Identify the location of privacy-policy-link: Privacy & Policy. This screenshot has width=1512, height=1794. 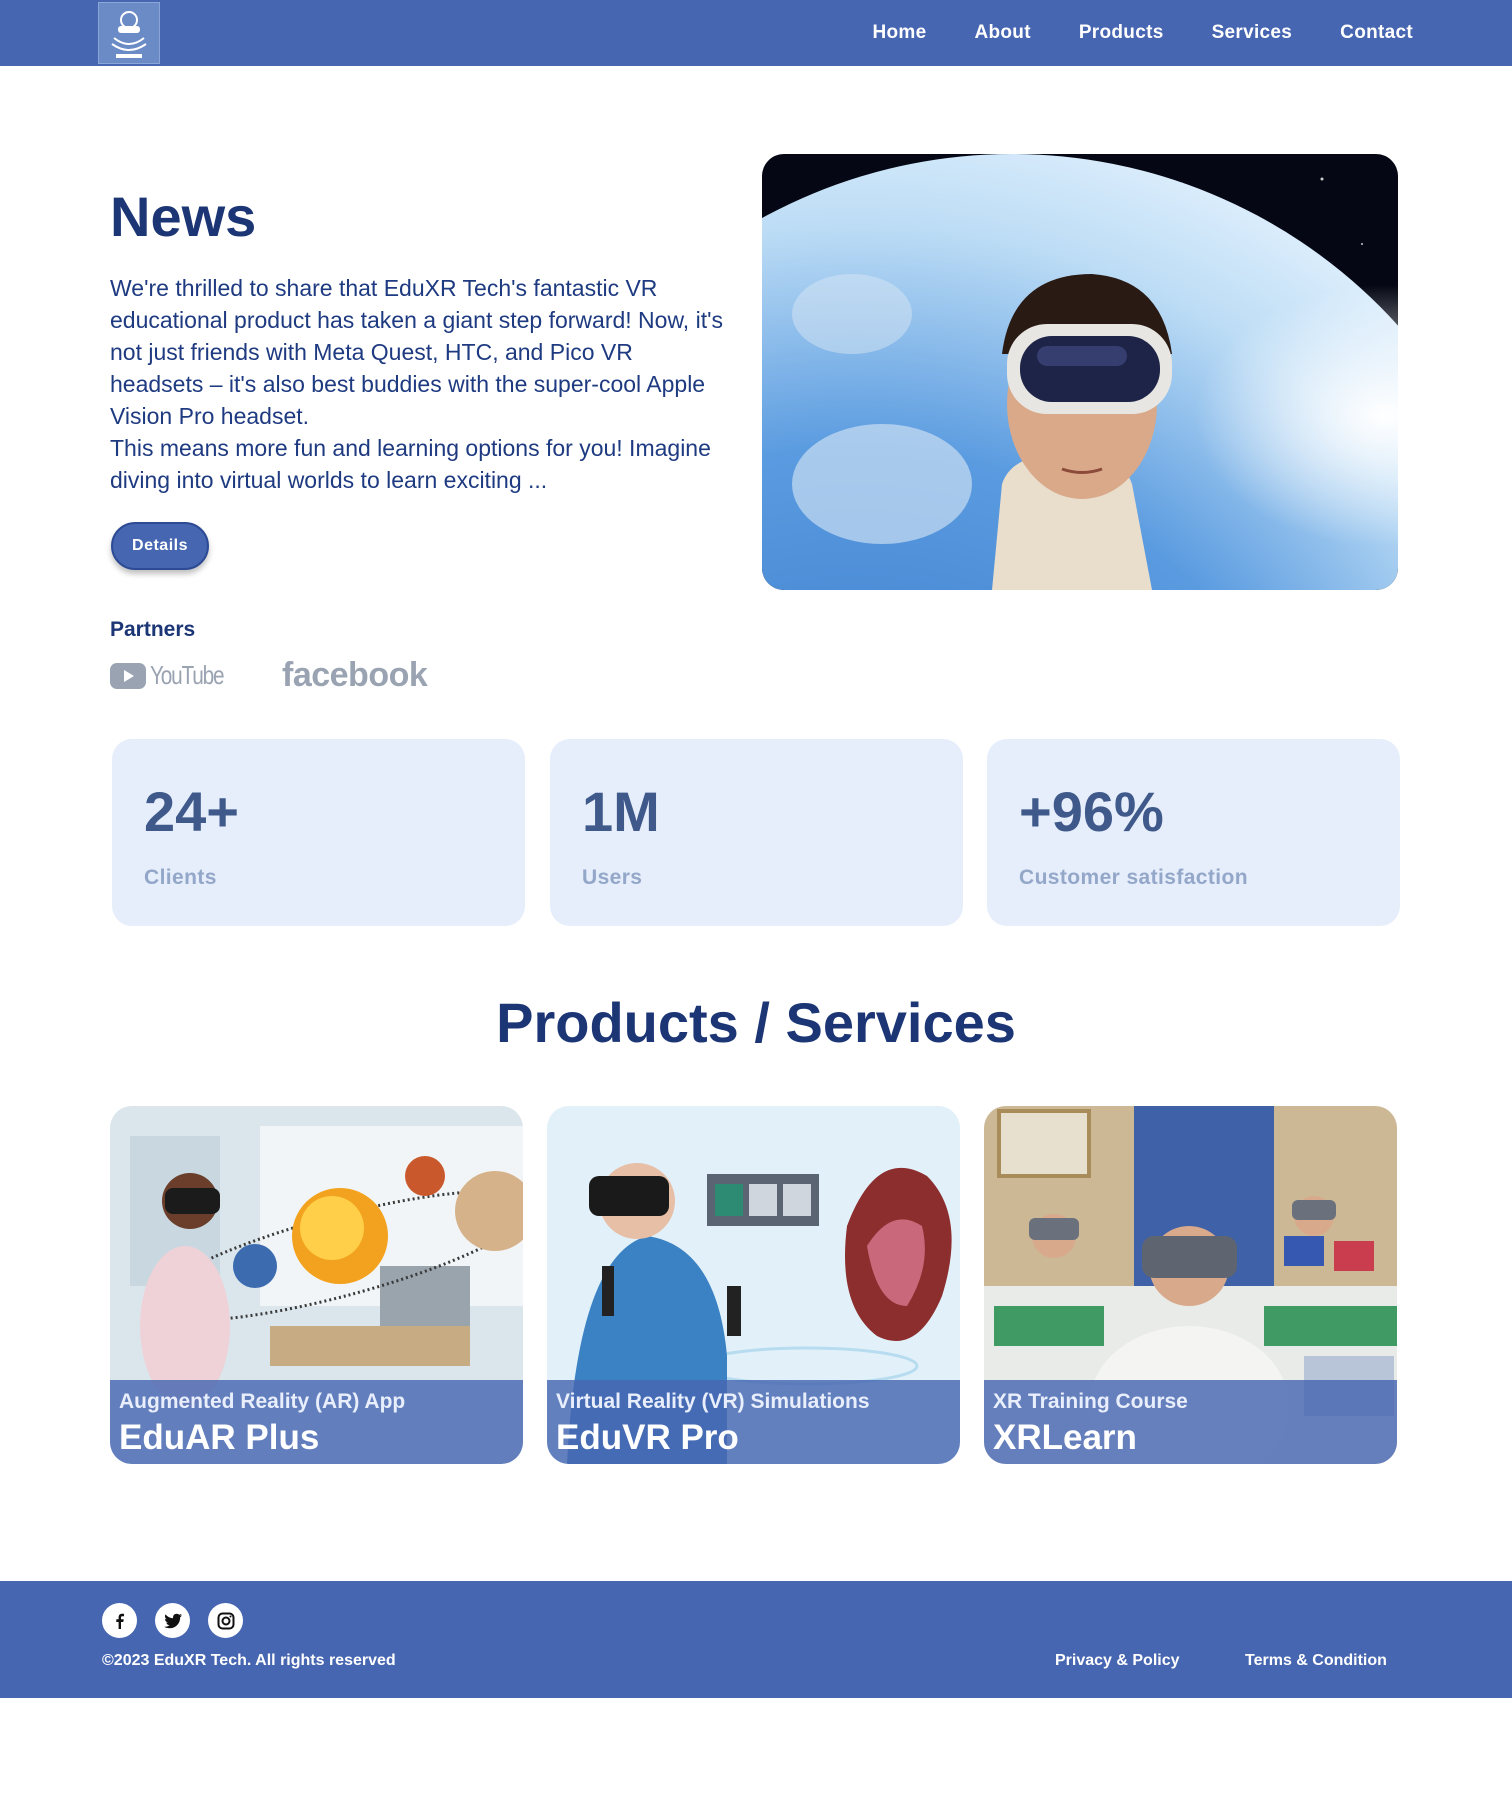
(1117, 1661).